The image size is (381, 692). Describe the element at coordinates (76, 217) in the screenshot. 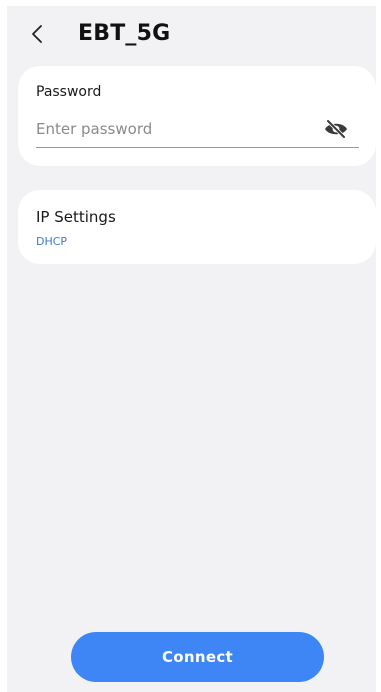

I see `ip-settings-label: IP Settings` at that location.